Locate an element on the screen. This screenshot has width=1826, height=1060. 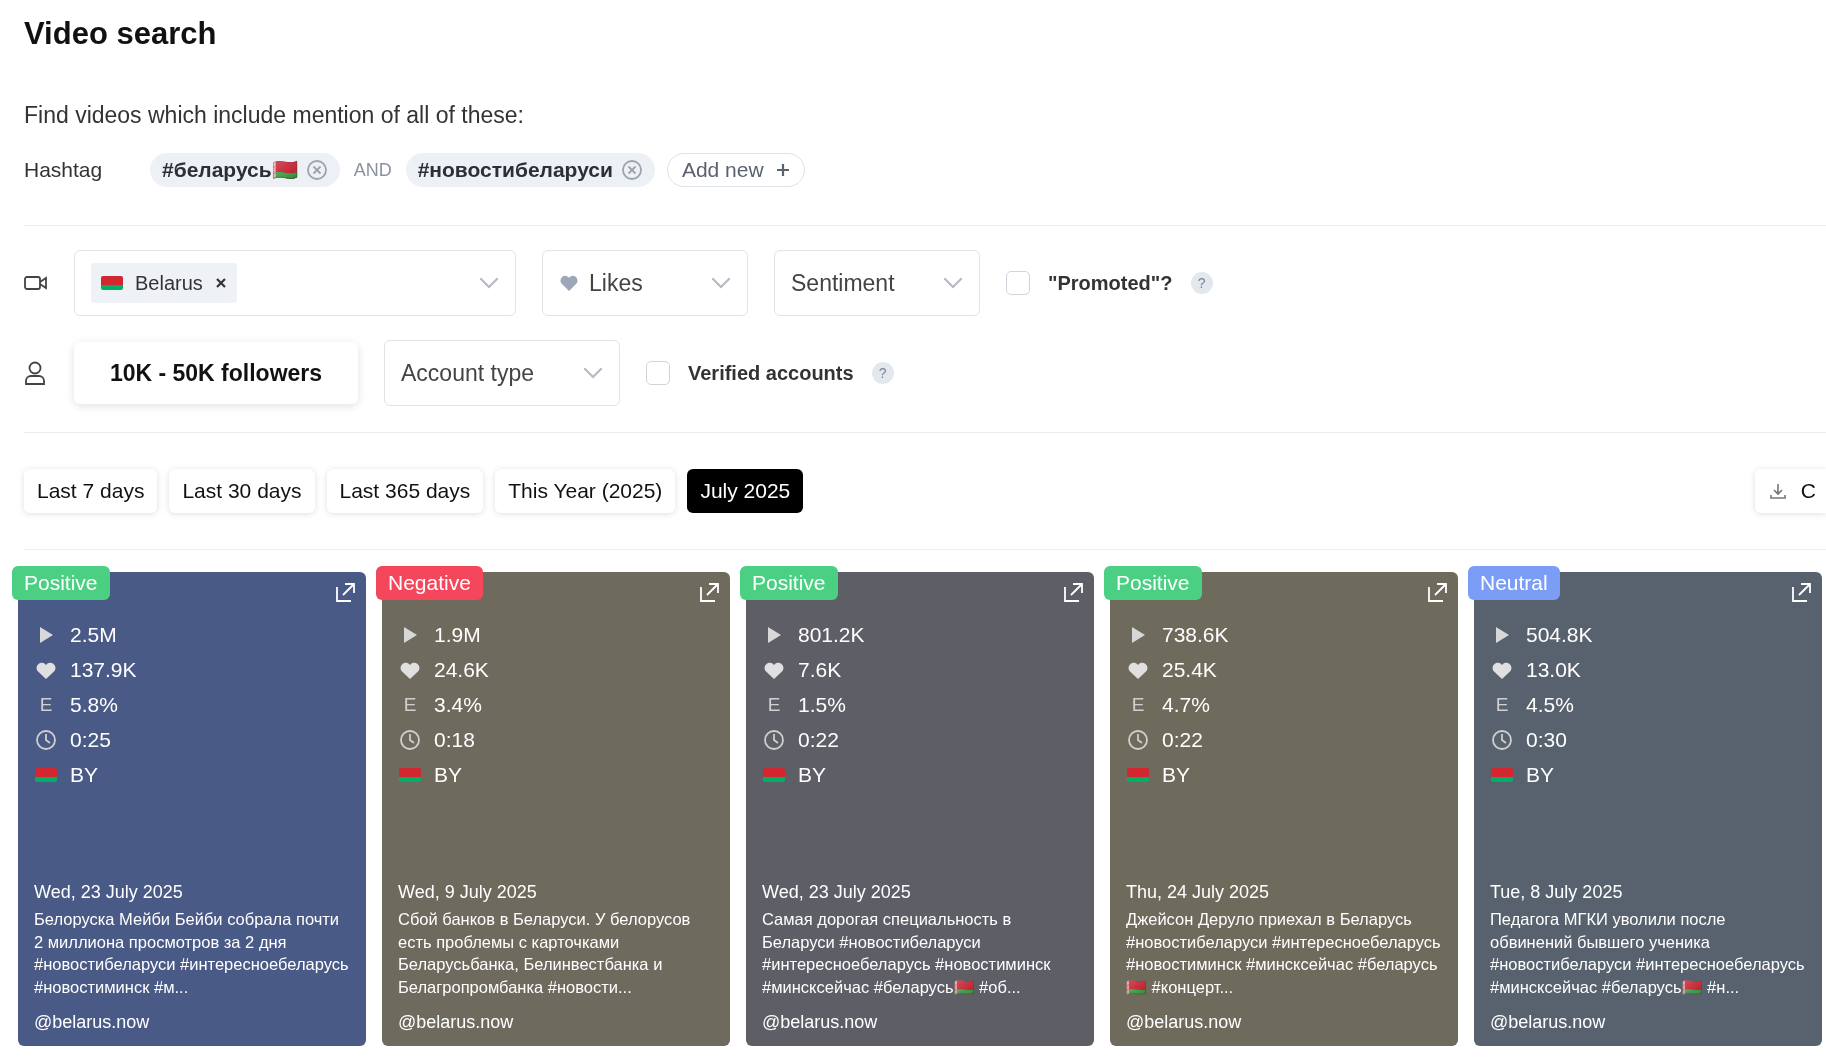
engagement-rate: 3.4% is located at coordinates (458, 705).